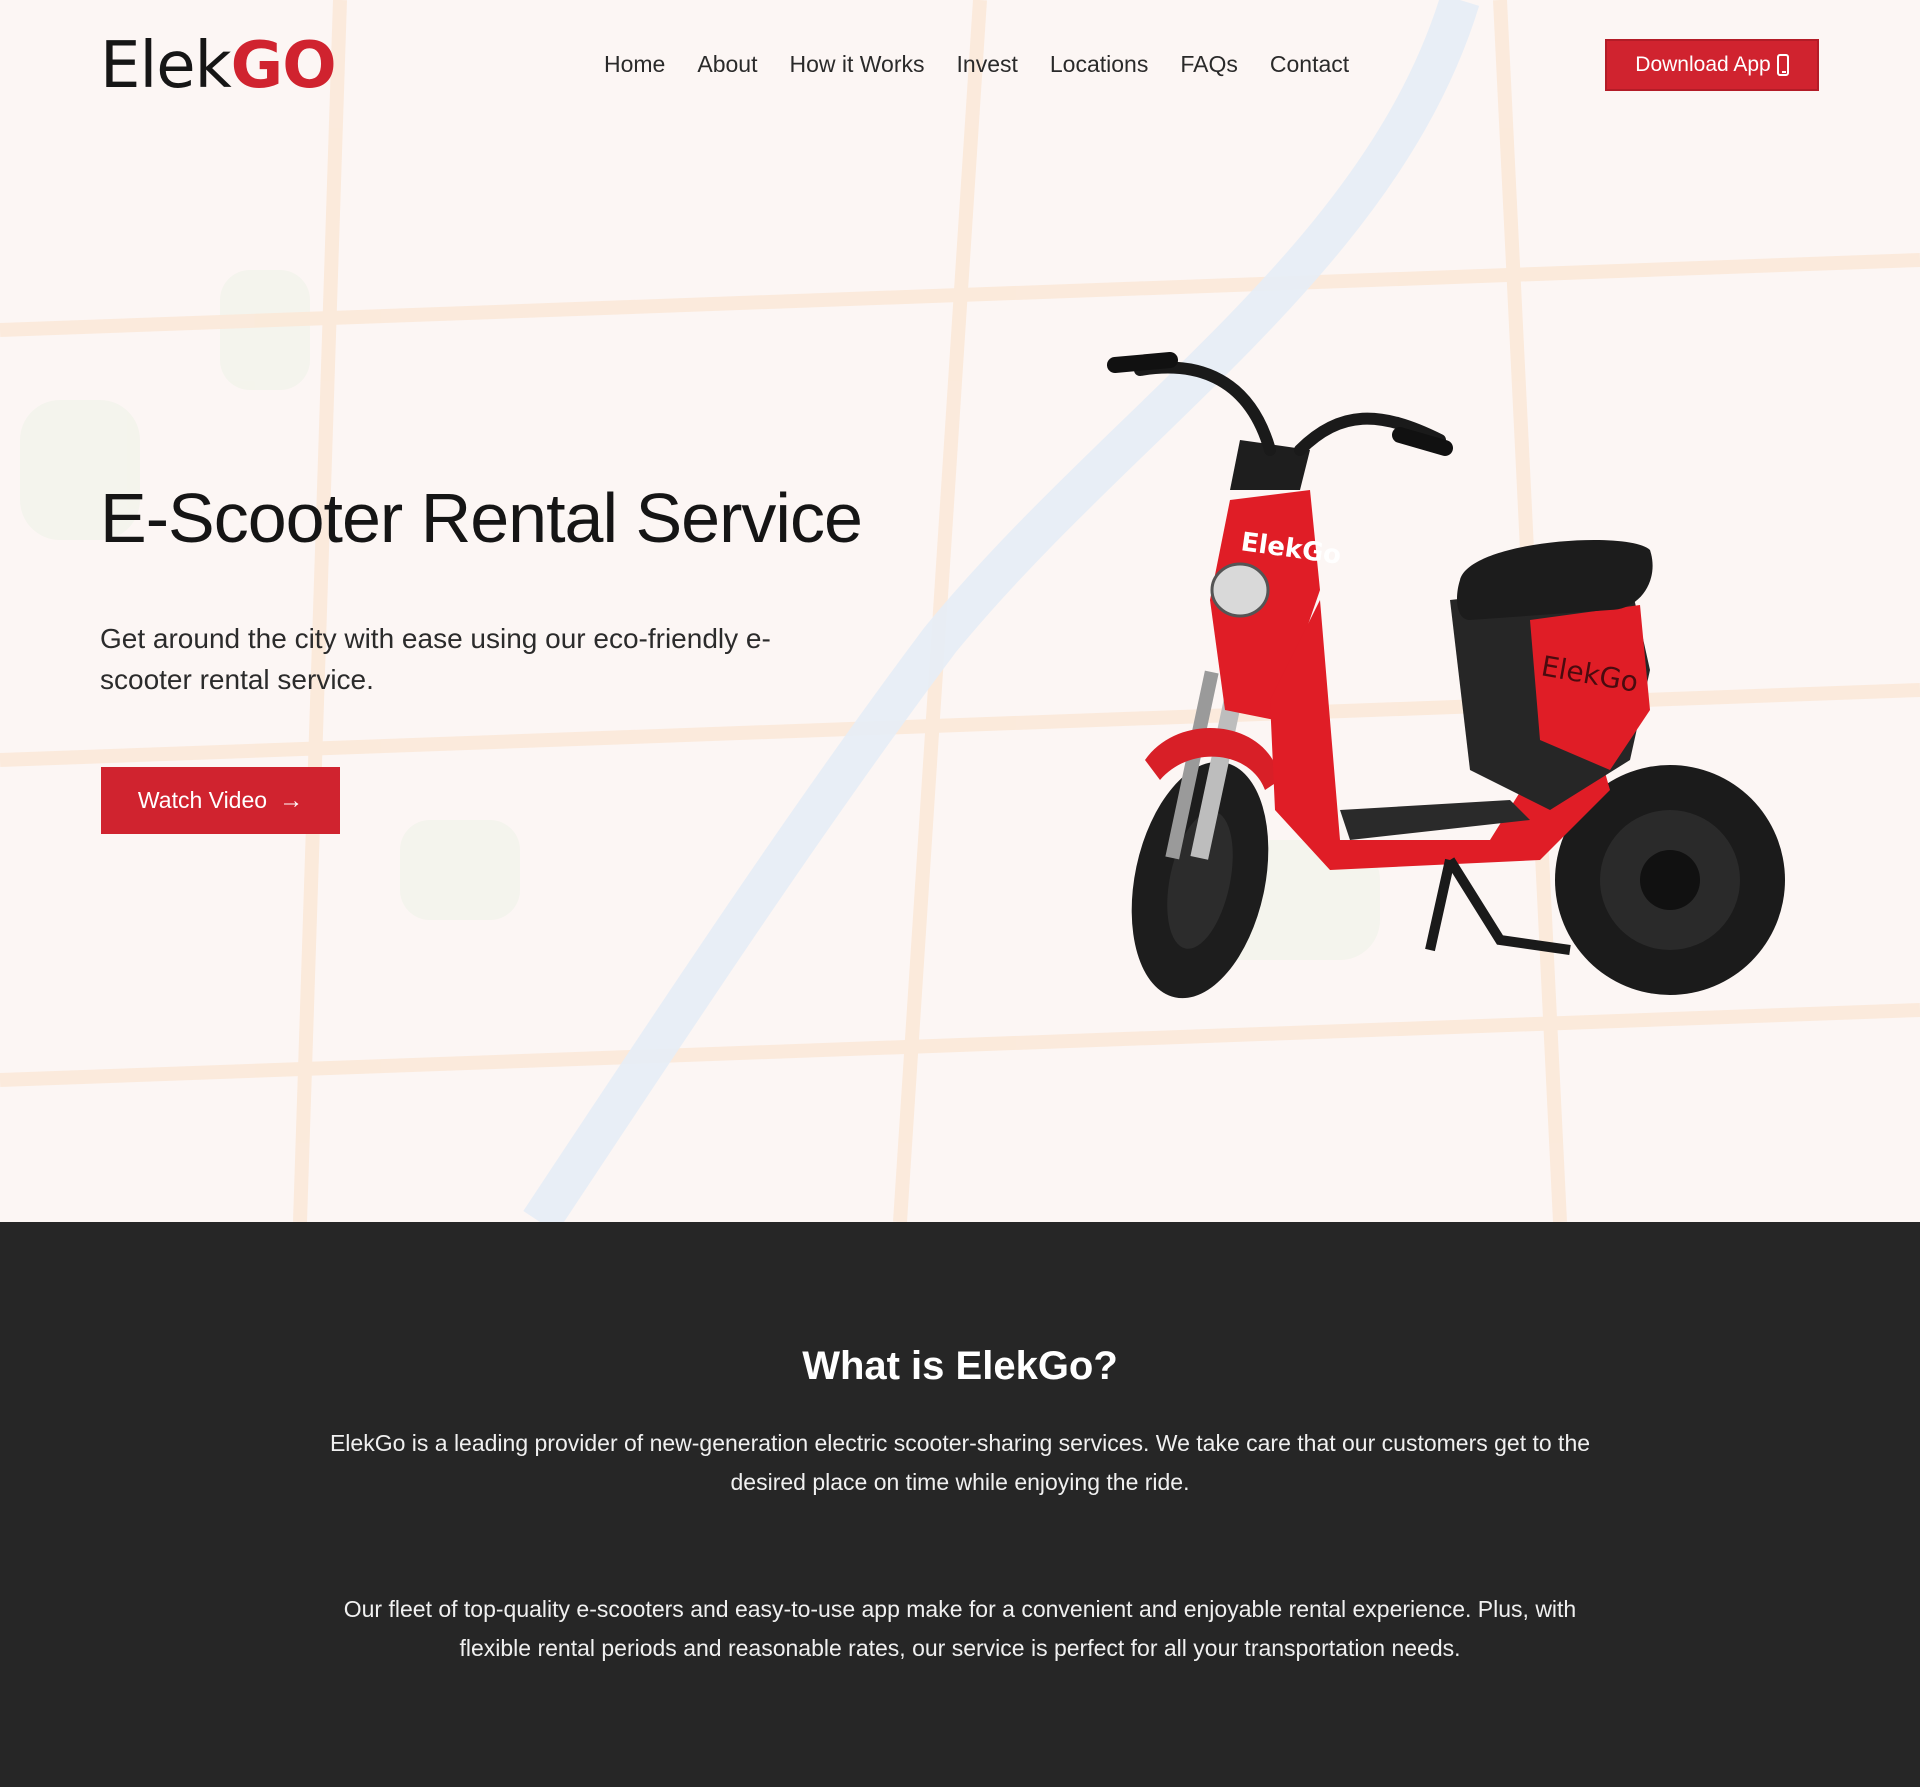 The image size is (1920, 1787). What do you see at coordinates (291, 800) in the screenshot?
I see `arrow-right-icon: →` at bounding box center [291, 800].